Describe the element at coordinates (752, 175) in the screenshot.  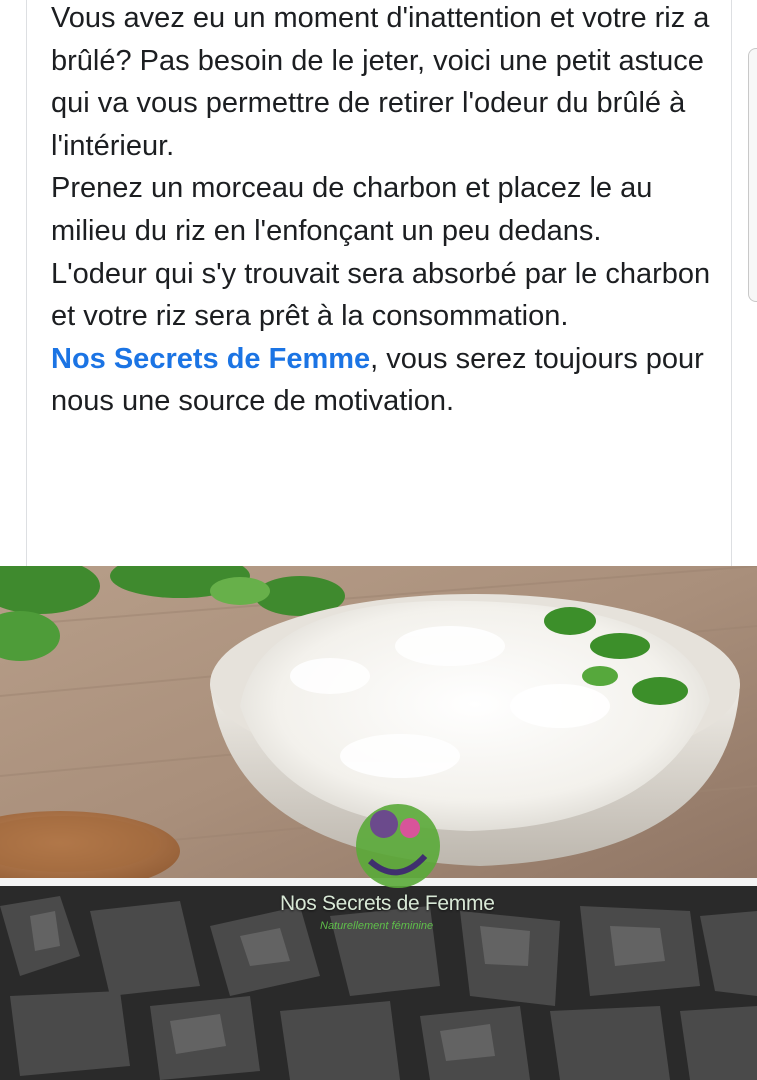
I see `side-panel-handle` at that location.